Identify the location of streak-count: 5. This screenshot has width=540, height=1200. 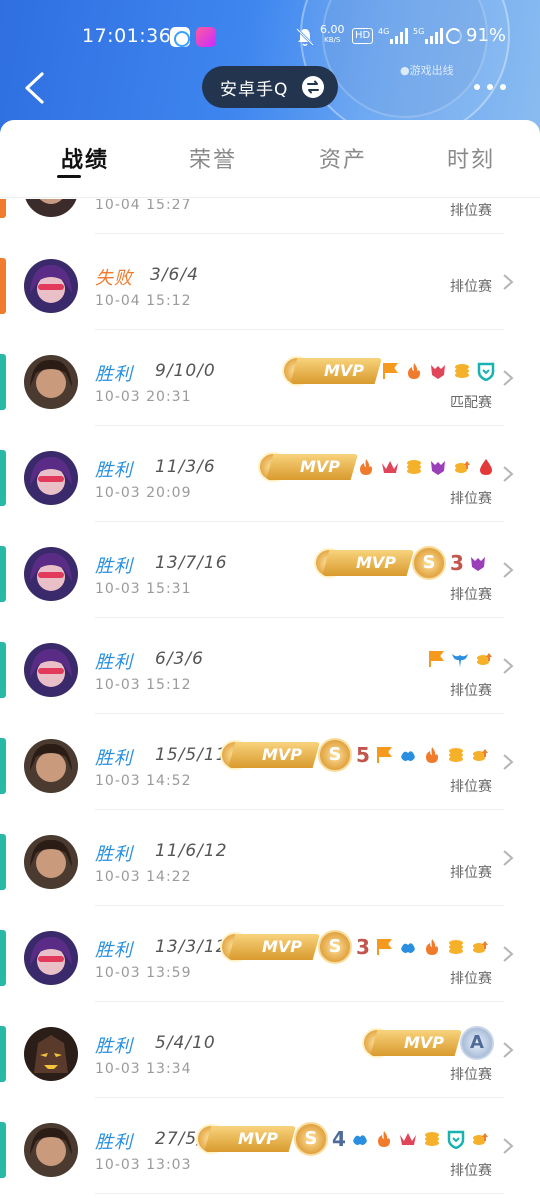
(363, 755).